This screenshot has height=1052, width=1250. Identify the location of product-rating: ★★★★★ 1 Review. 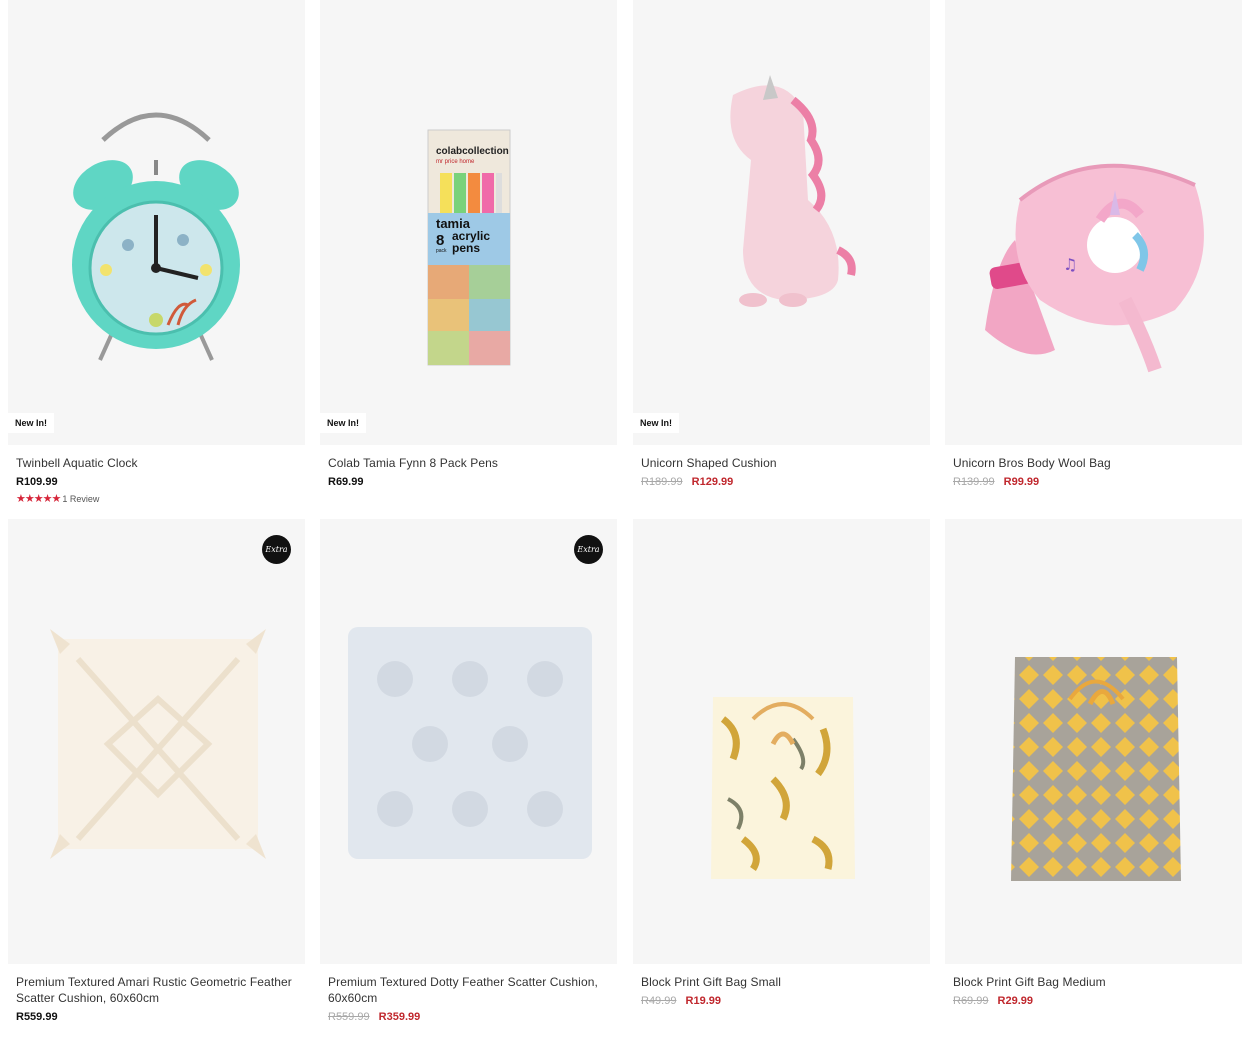
(156, 498).